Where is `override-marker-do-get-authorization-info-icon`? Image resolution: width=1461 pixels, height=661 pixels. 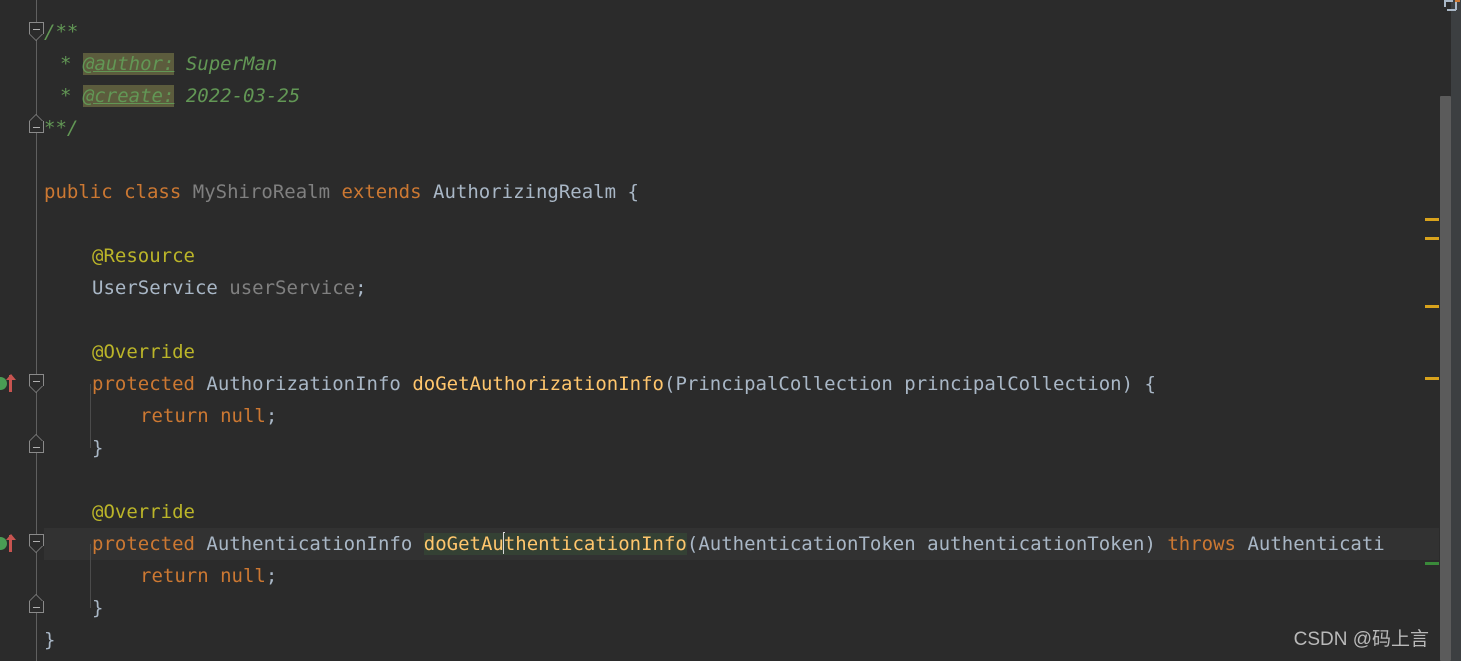 override-marker-do-get-authorization-info-icon is located at coordinates (10, 384).